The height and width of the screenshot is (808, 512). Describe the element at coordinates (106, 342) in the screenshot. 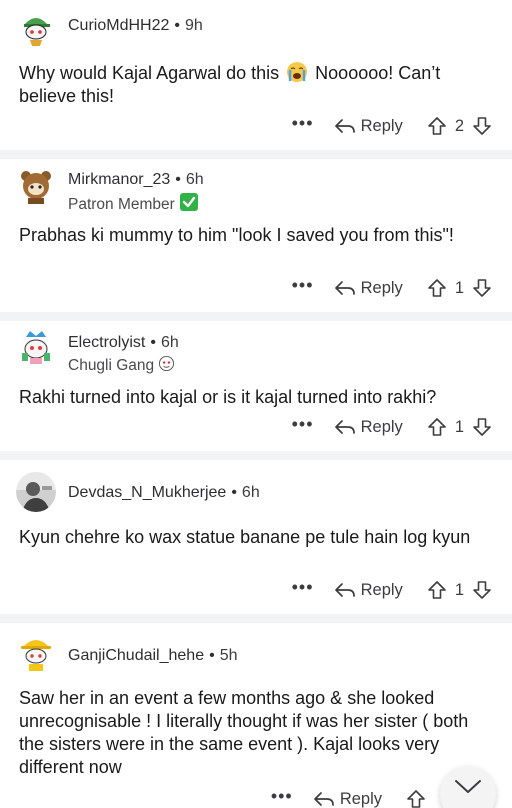

I see `username: Electrolyist` at that location.